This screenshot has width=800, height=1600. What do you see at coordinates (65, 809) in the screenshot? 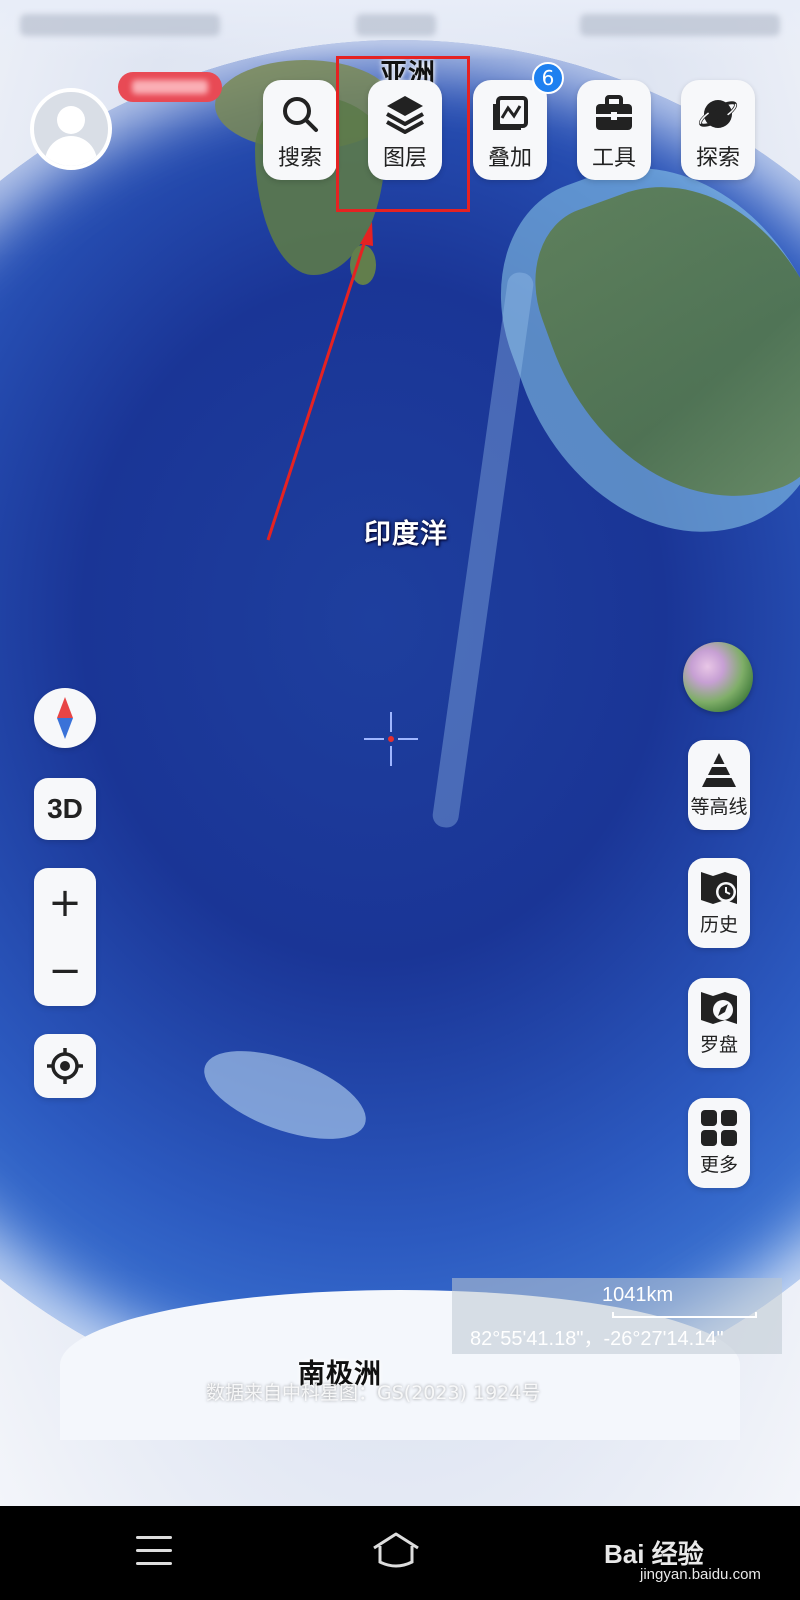
I see `3d-mode-button: 3D` at bounding box center [65, 809].